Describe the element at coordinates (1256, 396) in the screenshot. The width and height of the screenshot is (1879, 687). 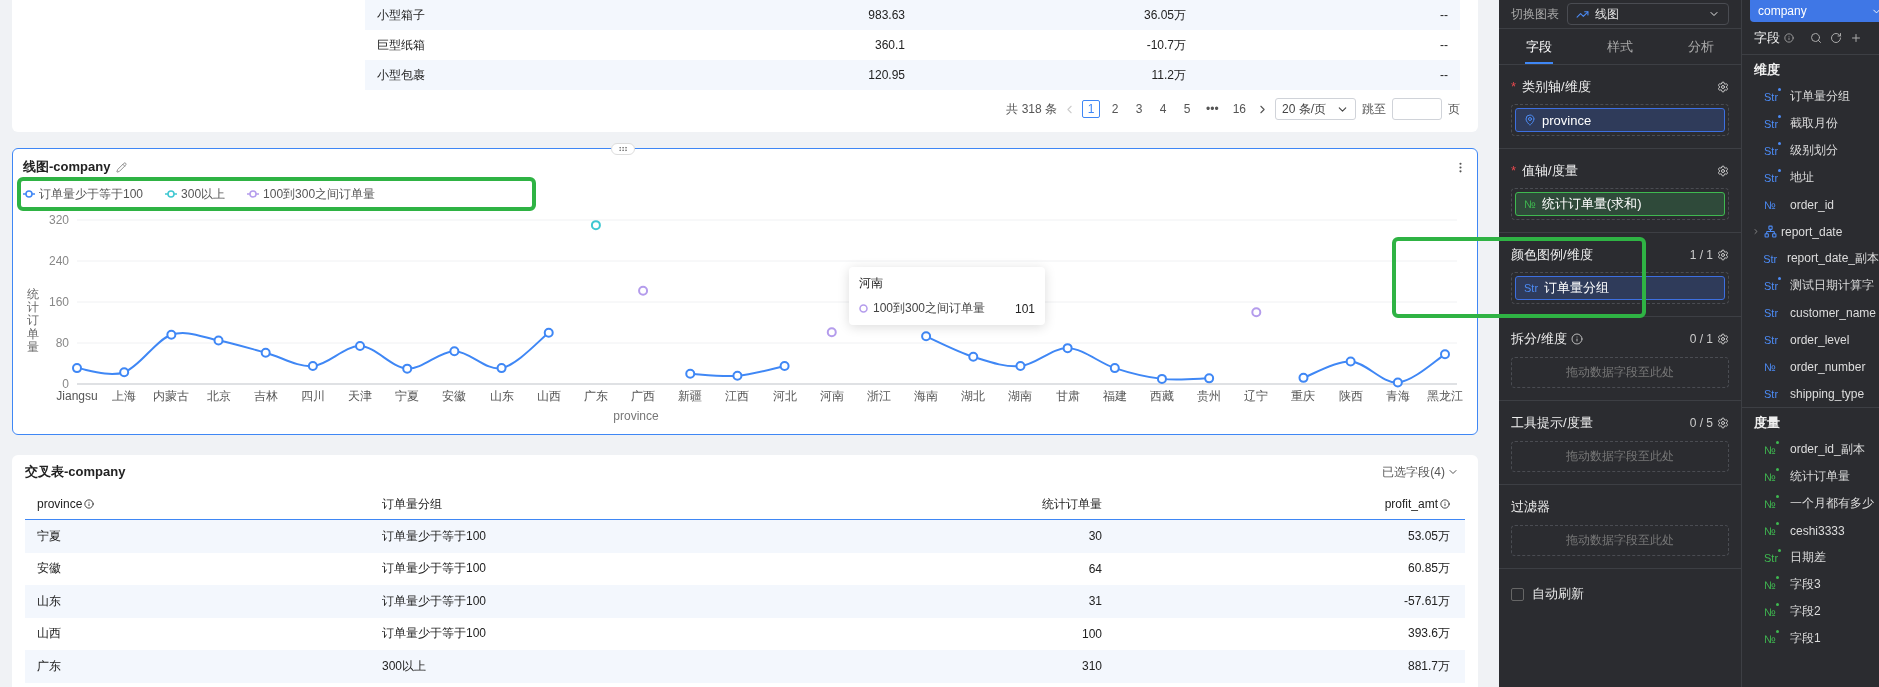
I see `tick-label: 辽宁` at that location.